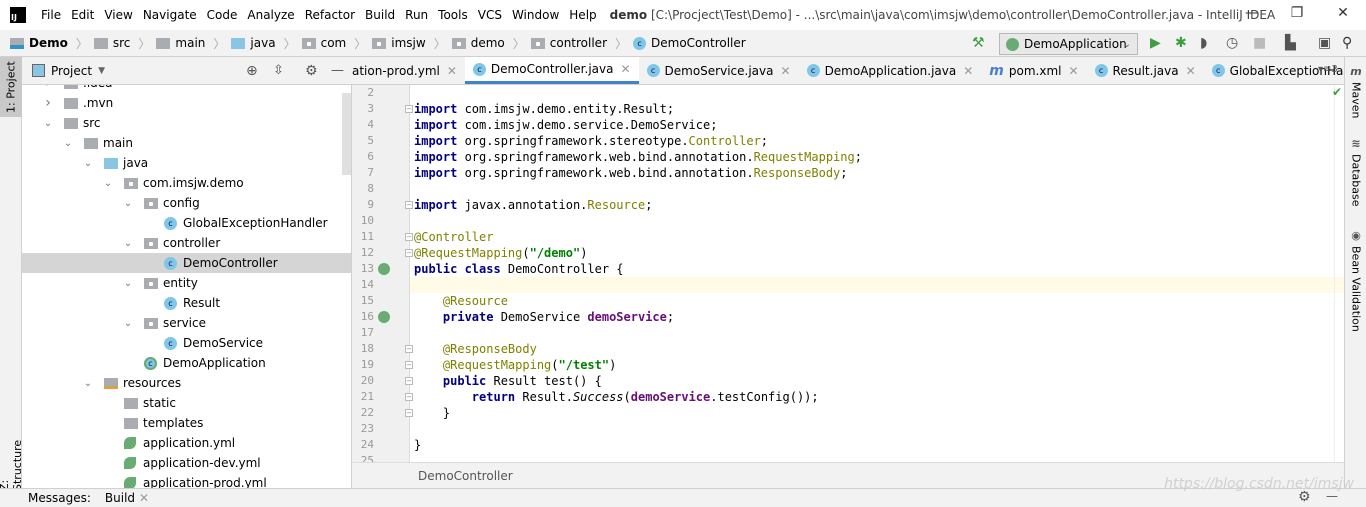  I want to click on breadcrumb-src: src, so click(111, 43).